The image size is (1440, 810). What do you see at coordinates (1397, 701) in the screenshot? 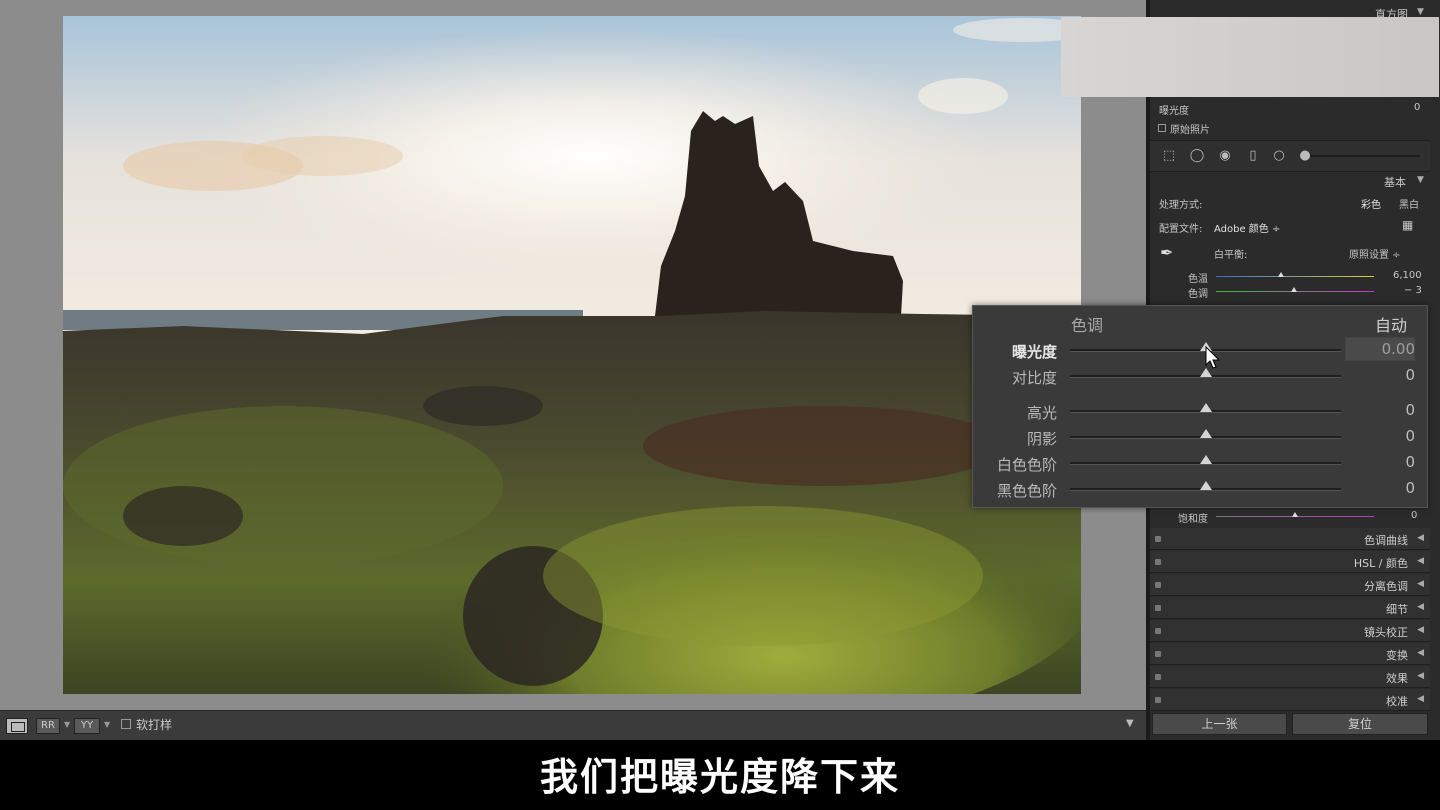
I see `section-label: 校准` at bounding box center [1397, 701].